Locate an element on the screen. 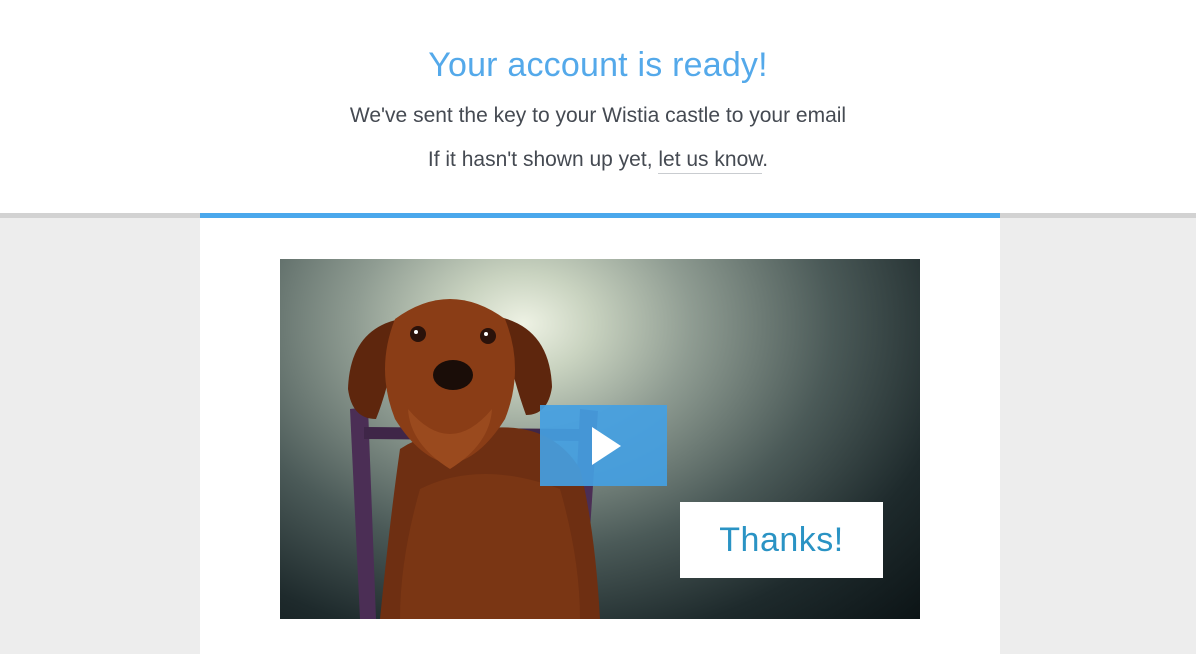 The height and width of the screenshot is (654, 1196). dog-left-eye is located at coordinates (418, 334).